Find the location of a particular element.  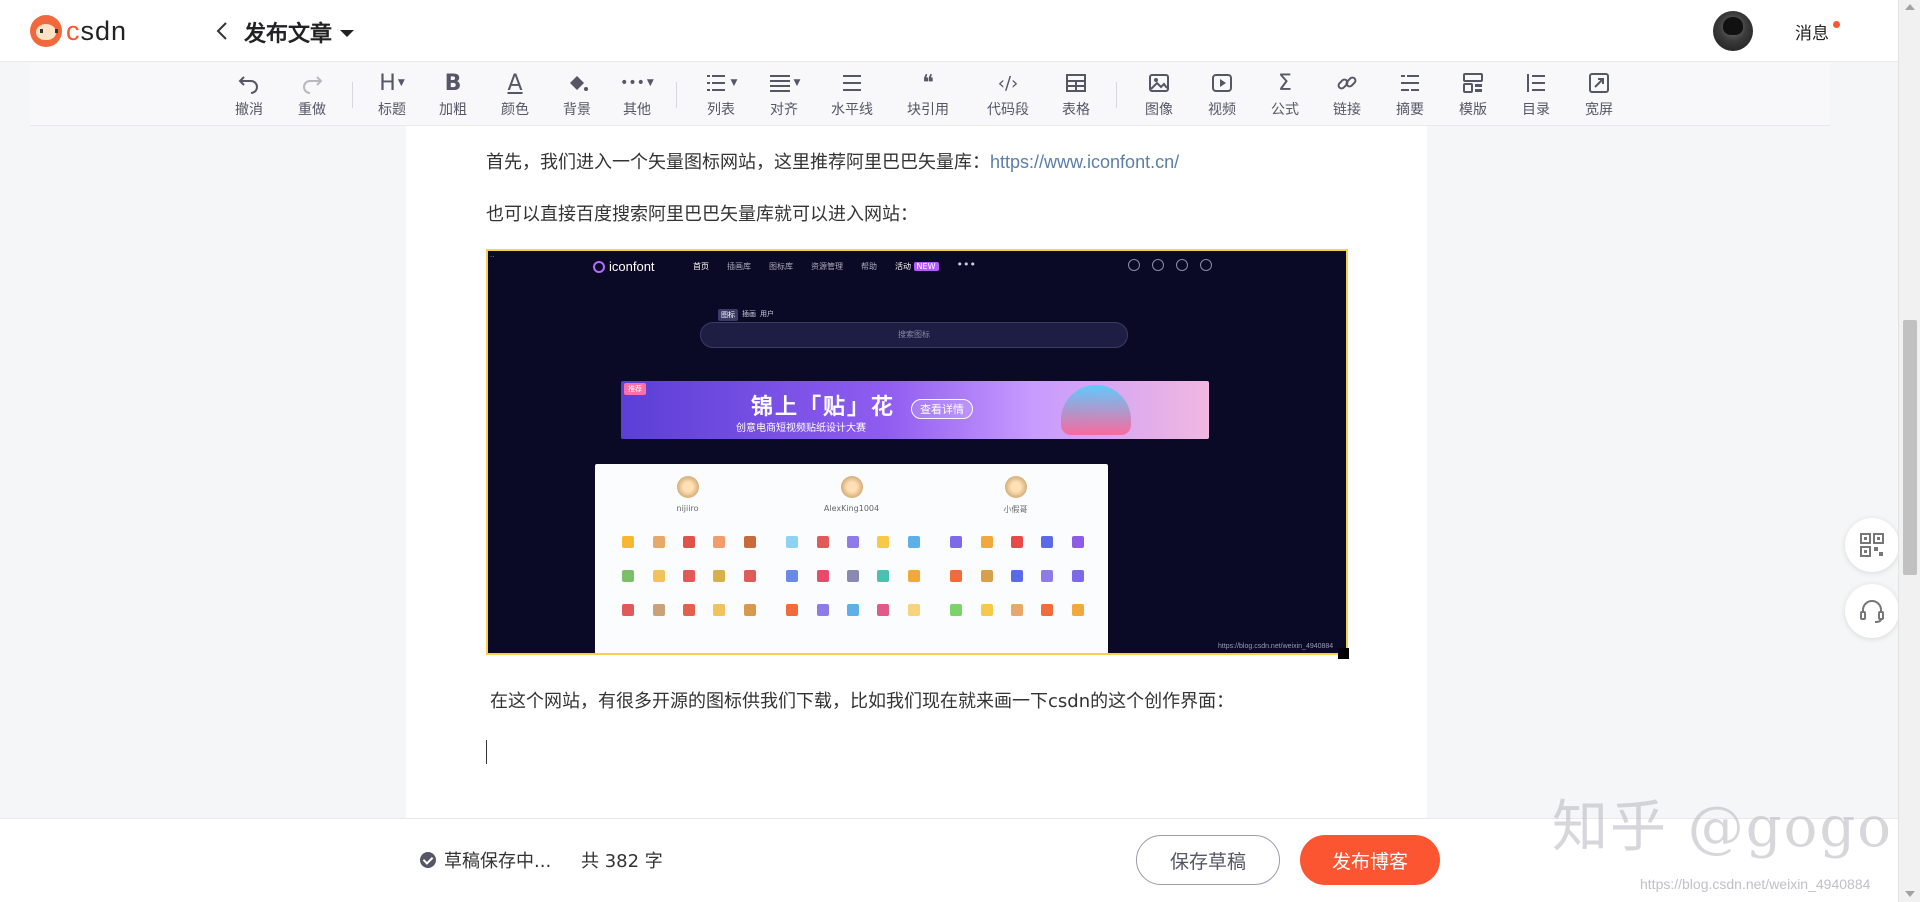

toolbar-more-button: ••• ▼ 其他 is located at coordinates (637, 95).